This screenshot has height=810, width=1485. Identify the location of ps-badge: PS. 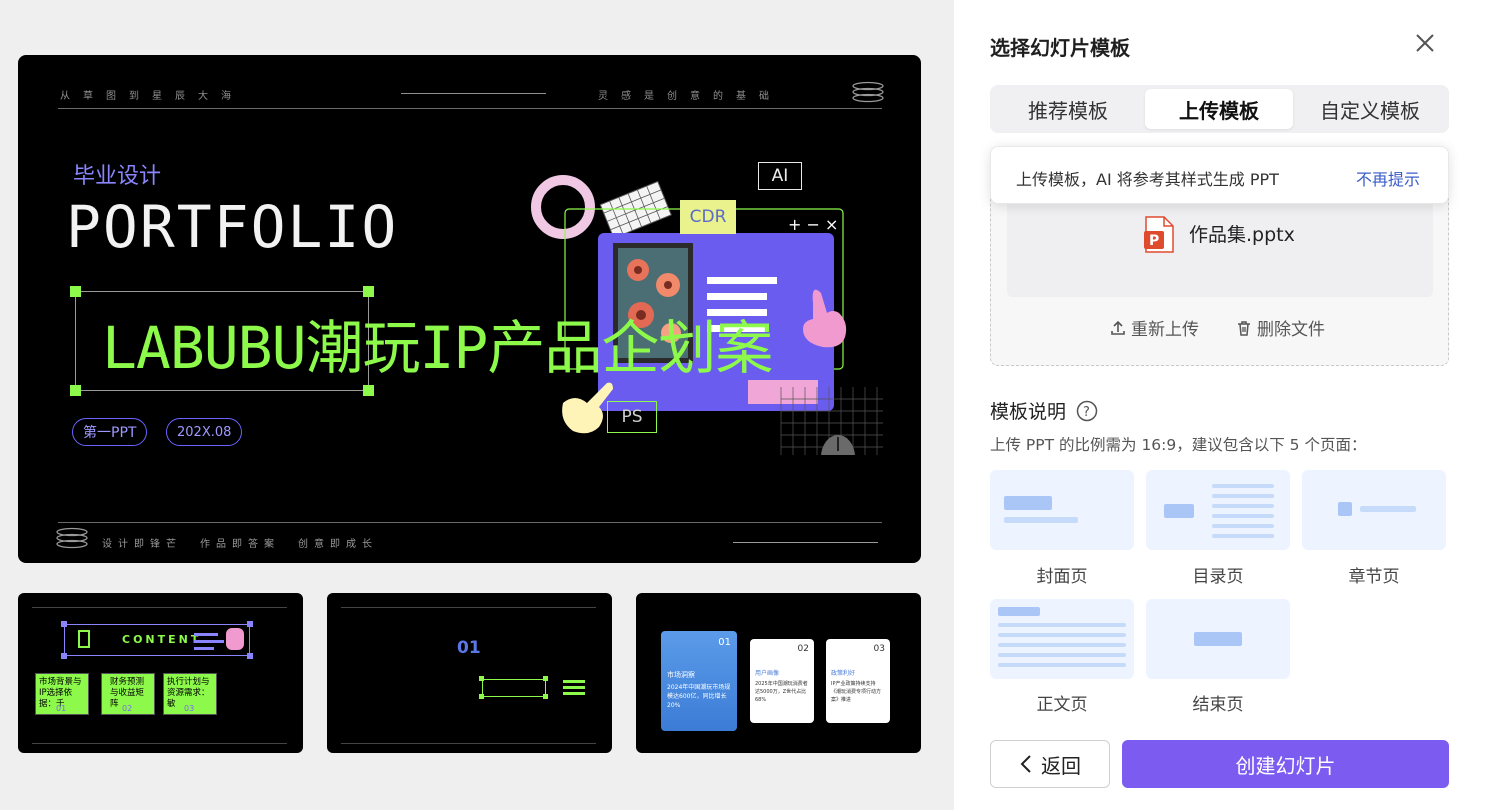
(632, 417).